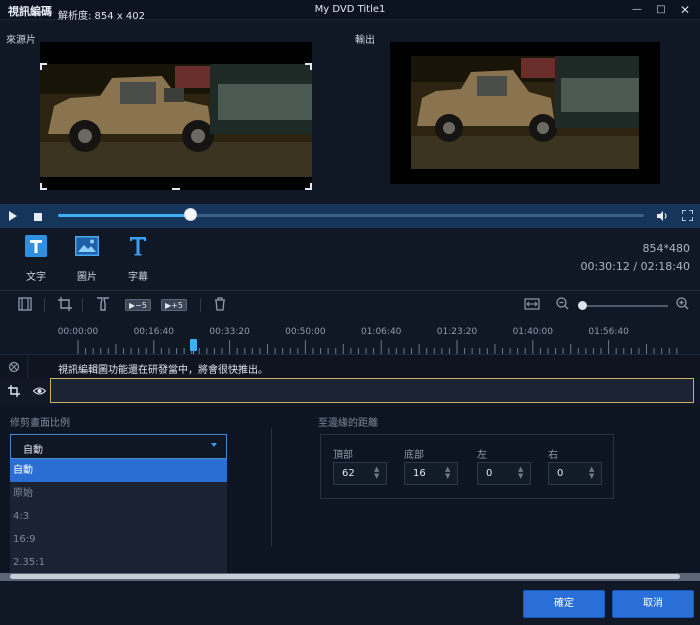  Describe the element at coordinates (176, 189) in the screenshot. I see `crop-handle-bottom` at that location.